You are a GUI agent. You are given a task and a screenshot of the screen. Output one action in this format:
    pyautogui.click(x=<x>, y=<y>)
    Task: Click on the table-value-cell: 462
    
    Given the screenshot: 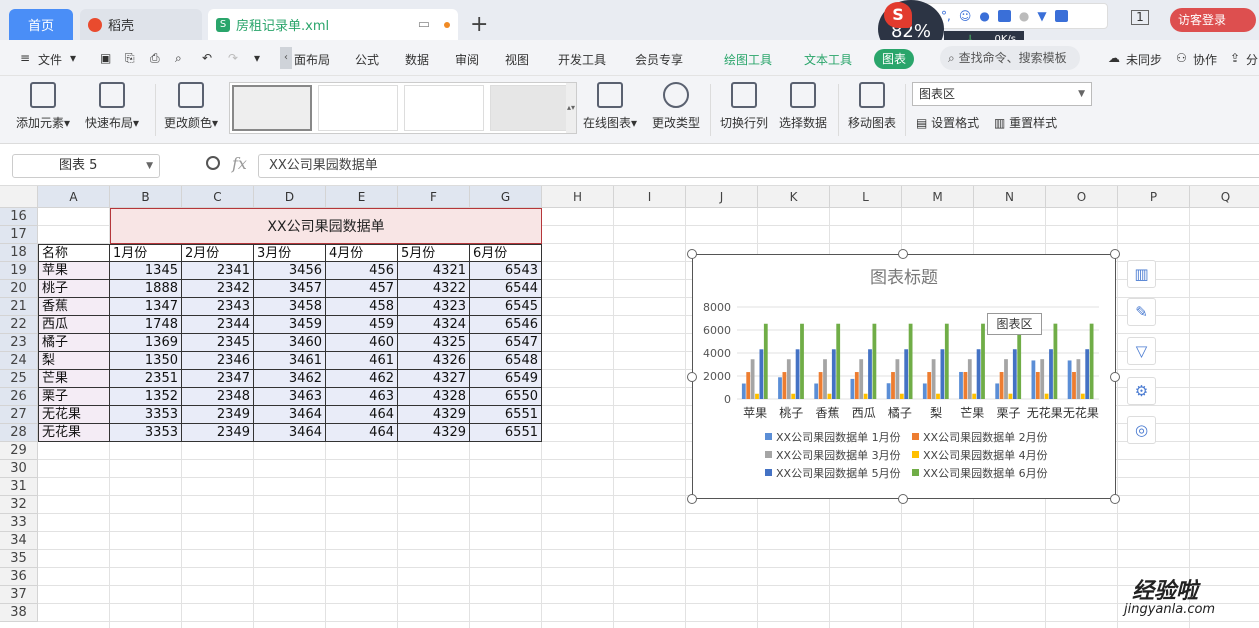 What is the action you would take?
    pyautogui.click(x=362, y=379)
    